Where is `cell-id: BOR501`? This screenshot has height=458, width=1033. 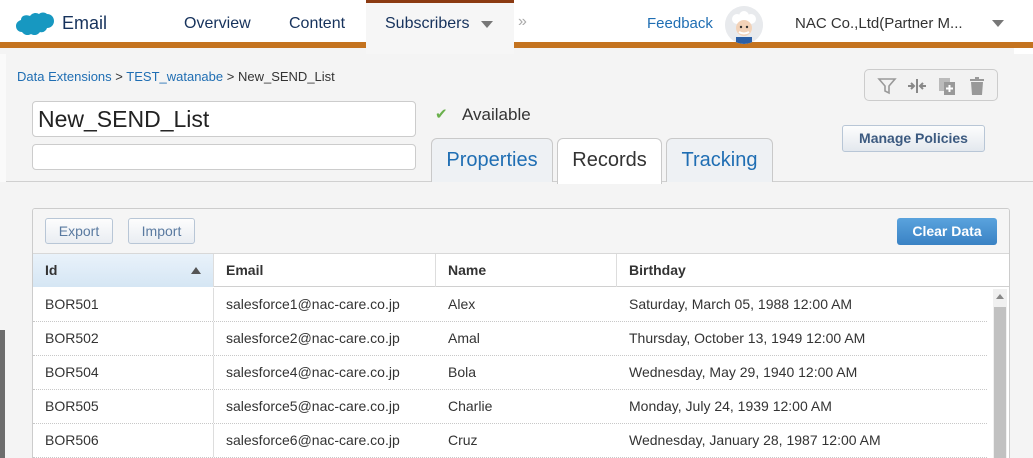
cell-id: BOR501 is located at coordinates (123, 304).